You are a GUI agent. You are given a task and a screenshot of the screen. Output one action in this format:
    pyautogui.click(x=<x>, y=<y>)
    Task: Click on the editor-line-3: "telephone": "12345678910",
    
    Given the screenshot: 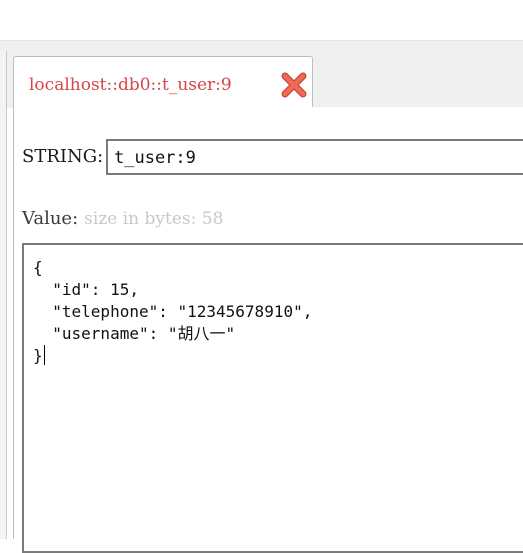 What is the action you would take?
    pyautogui.click(x=173, y=311)
    